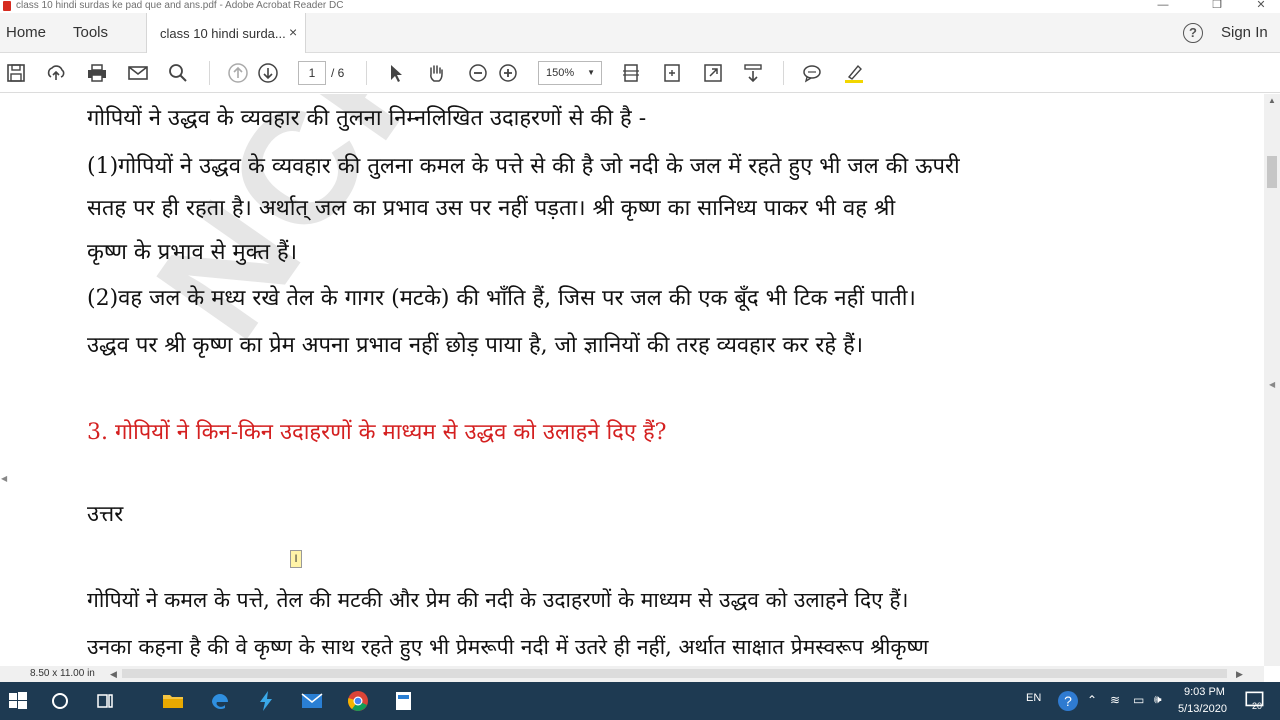 This screenshot has height=720, width=1280. I want to click on network-icon: ≋, so click(1115, 700).